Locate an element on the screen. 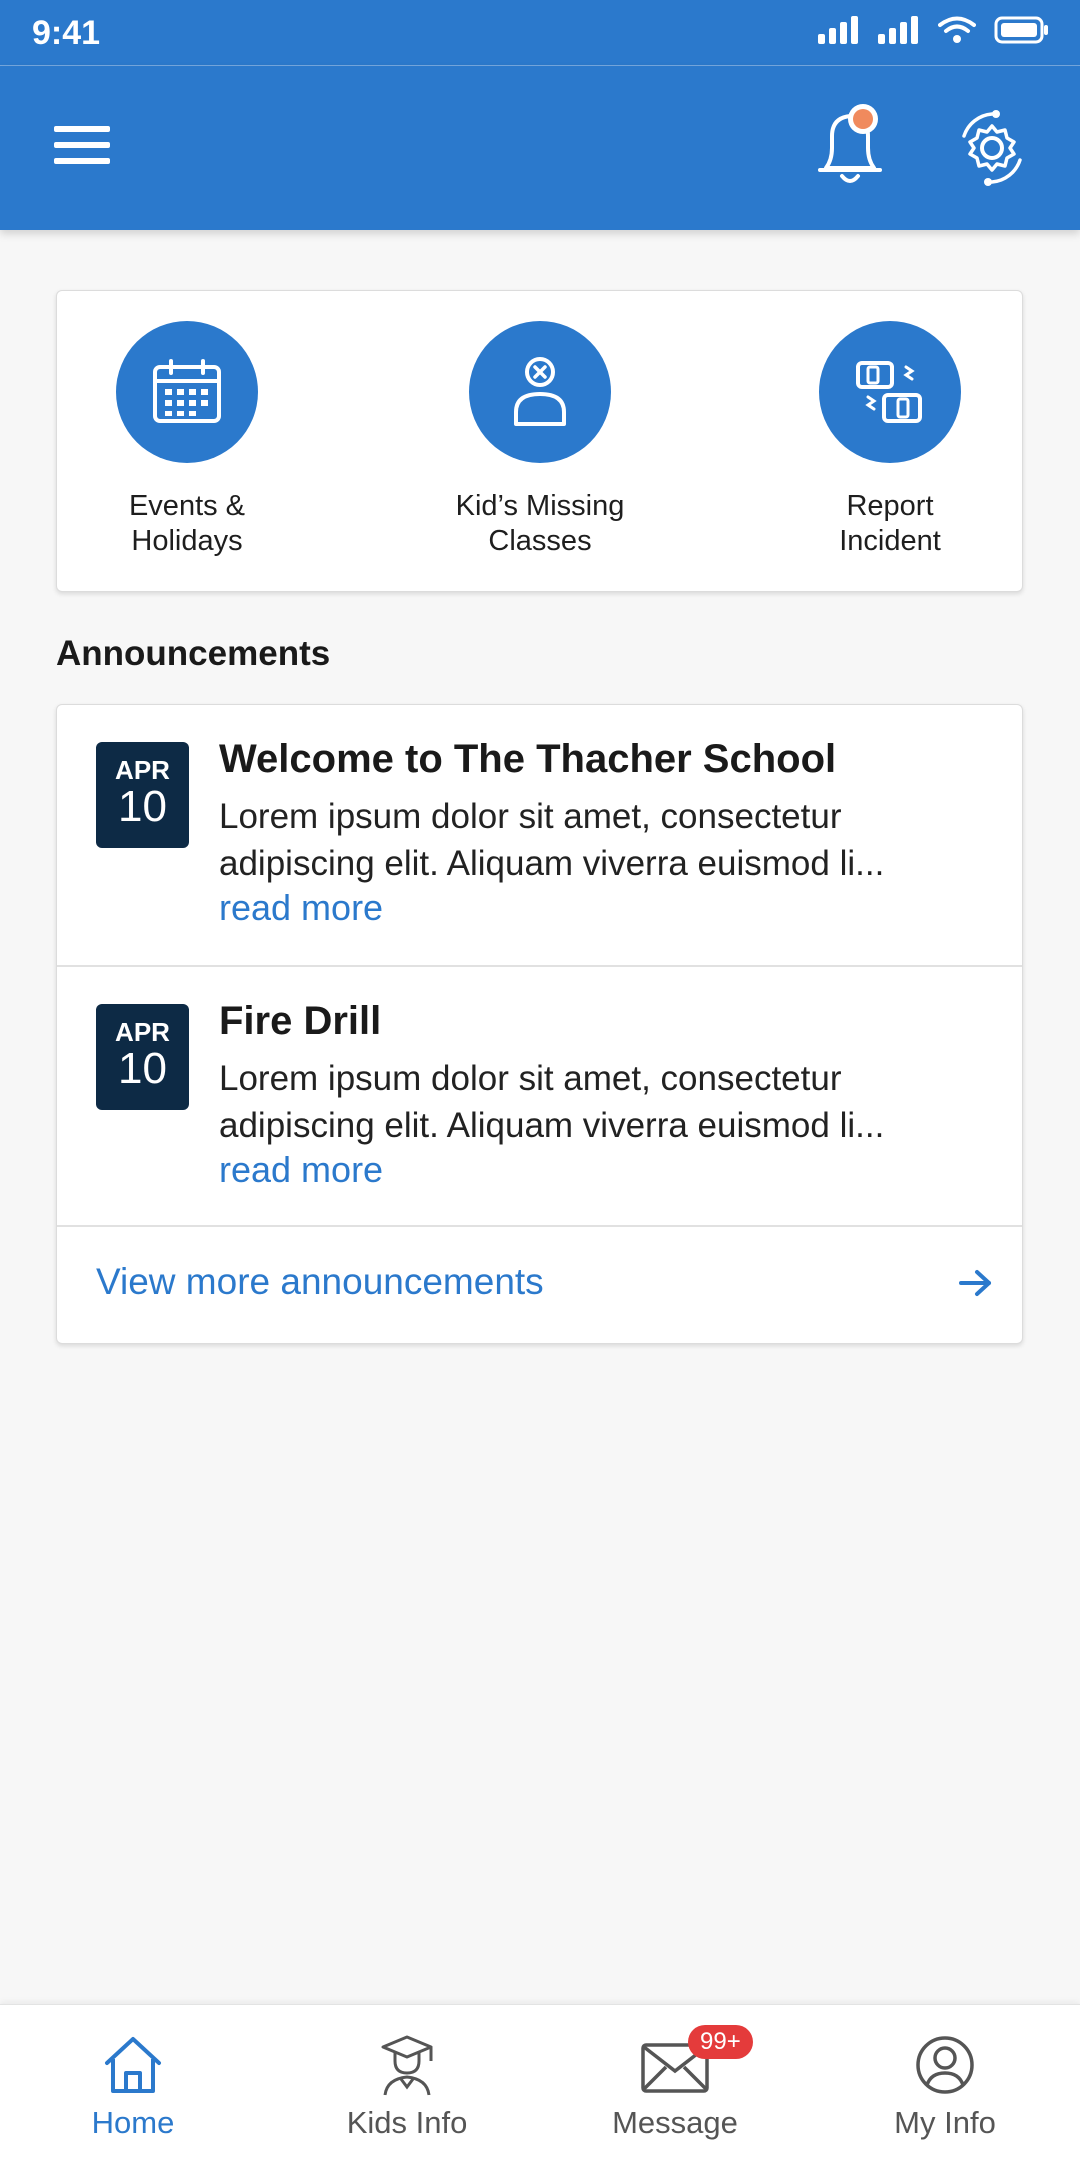  status-bar: 9:41 is located at coordinates (540, 33).